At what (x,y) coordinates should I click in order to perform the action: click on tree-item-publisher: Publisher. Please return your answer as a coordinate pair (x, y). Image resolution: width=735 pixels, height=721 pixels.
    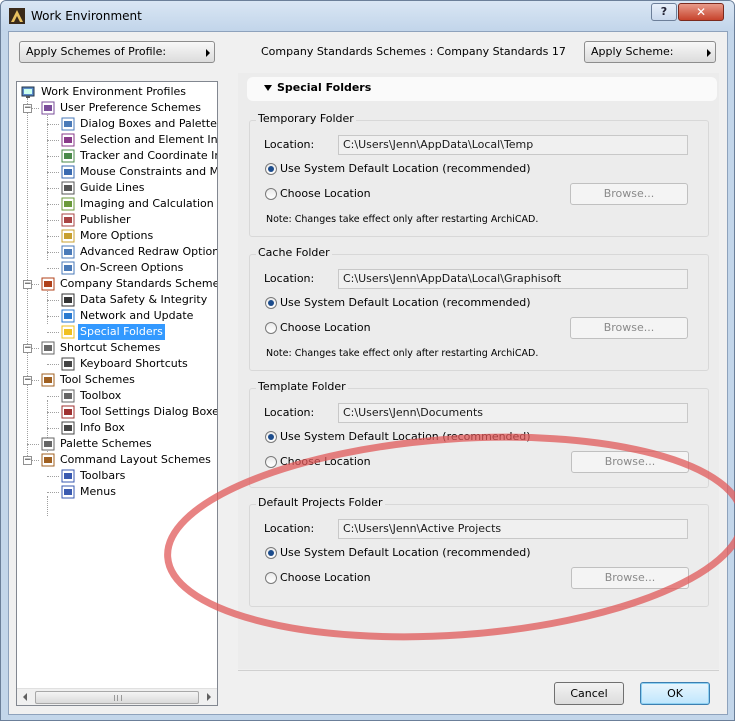
    Looking at the image, I should click on (139, 220).